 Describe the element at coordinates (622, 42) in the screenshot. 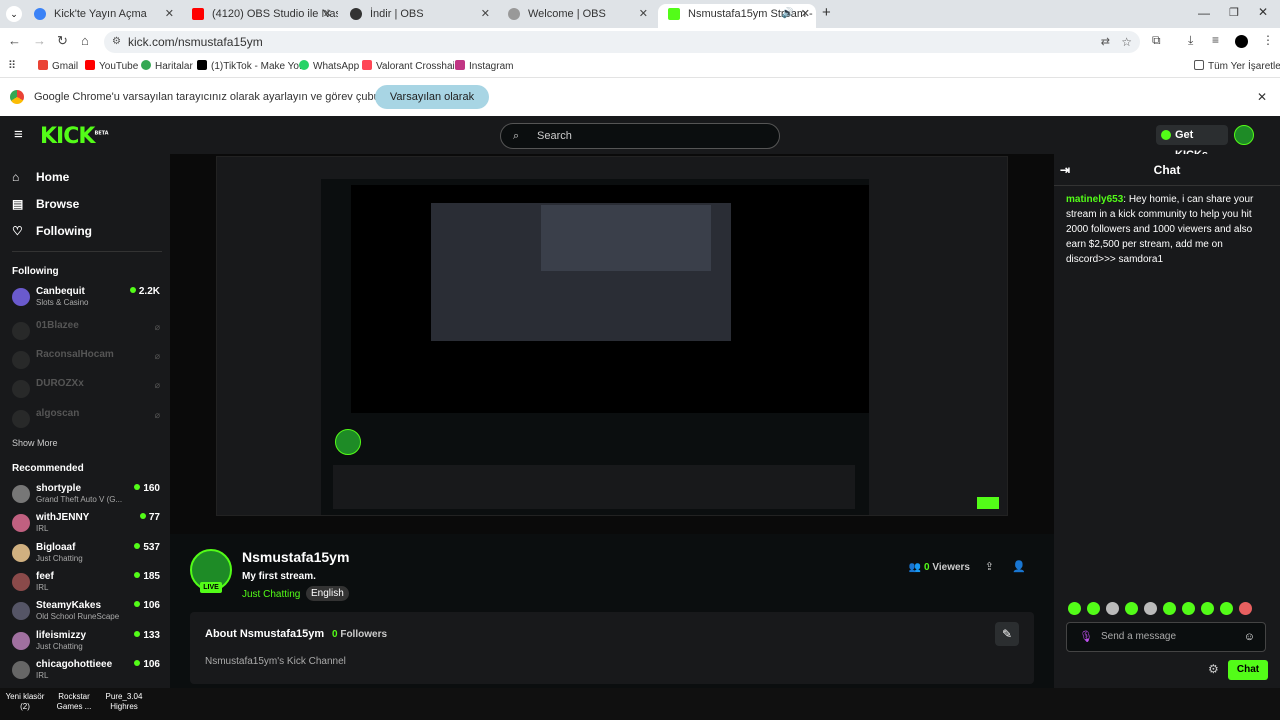

I see `url-field: ⚙ kick.com/nsmustafa15ym ⇄ ☆` at that location.